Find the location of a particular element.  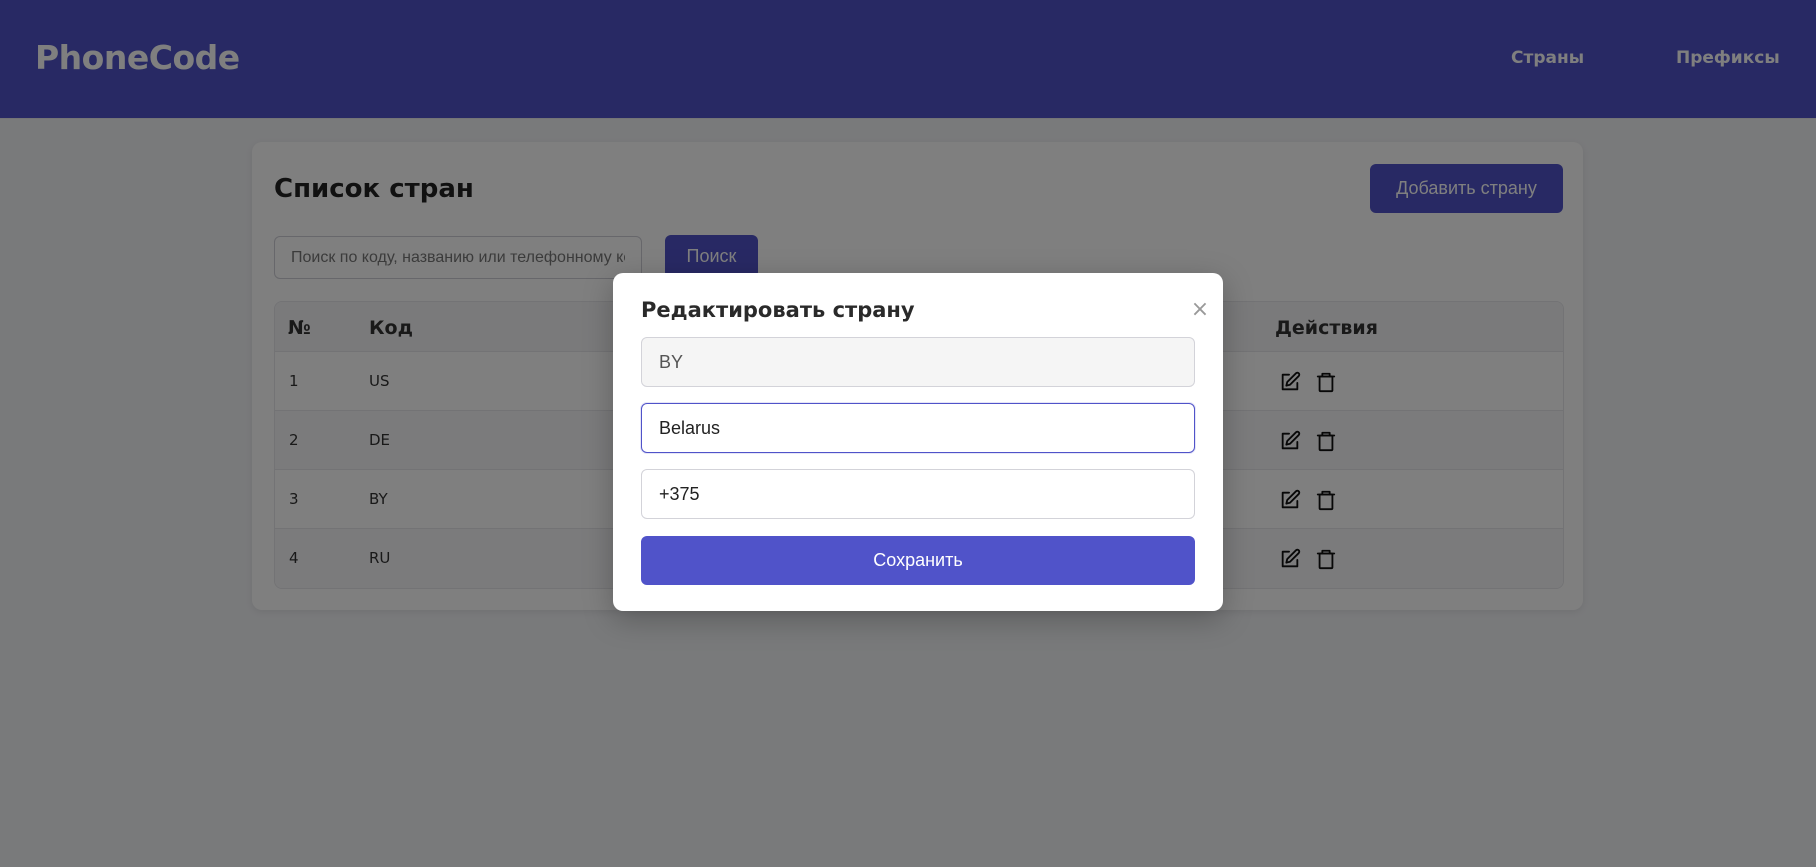

save-button: Сохранить is located at coordinates (918, 560).